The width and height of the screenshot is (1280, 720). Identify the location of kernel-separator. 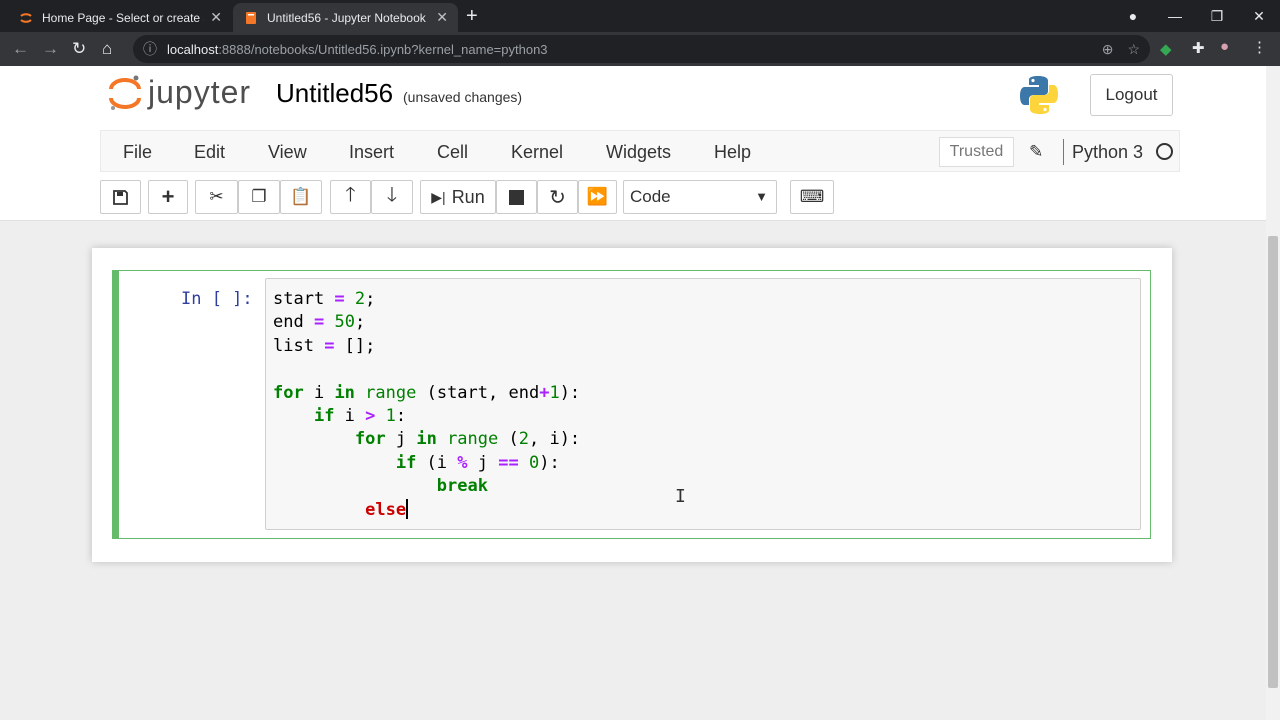
(1063, 152).